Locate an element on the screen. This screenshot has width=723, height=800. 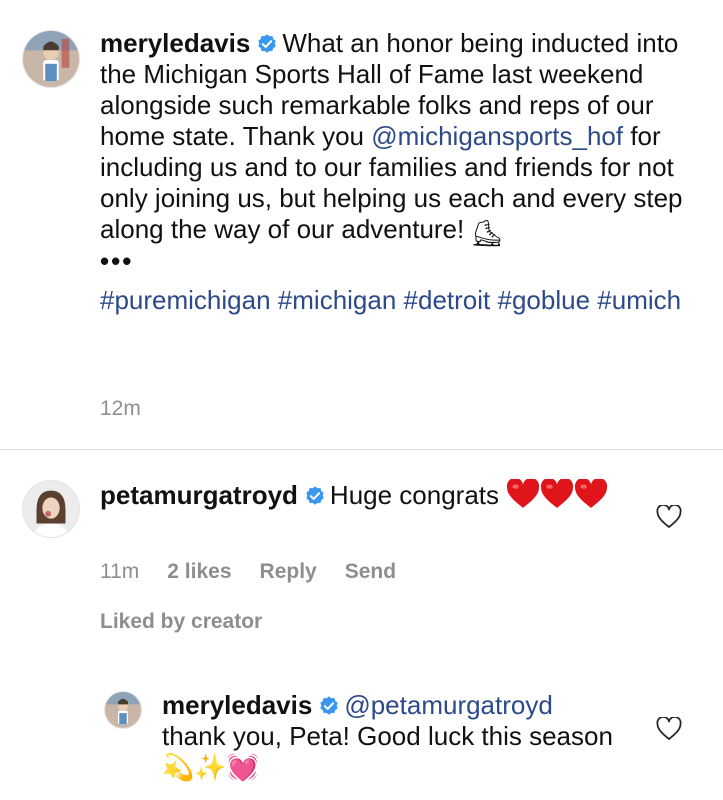
reply-avatar is located at coordinates (123, 710).